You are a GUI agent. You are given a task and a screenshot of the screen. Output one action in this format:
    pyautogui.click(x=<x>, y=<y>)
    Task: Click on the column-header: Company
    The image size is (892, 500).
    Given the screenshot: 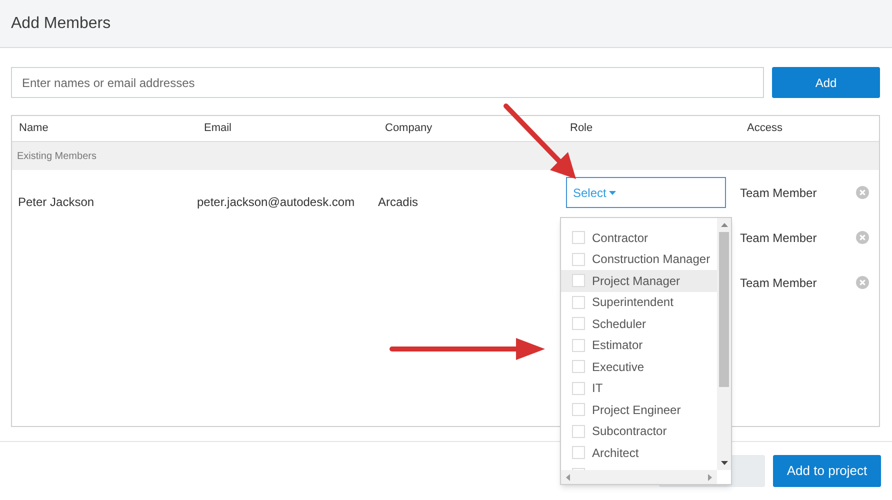 What is the action you would take?
    pyautogui.click(x=408, y=128)
    